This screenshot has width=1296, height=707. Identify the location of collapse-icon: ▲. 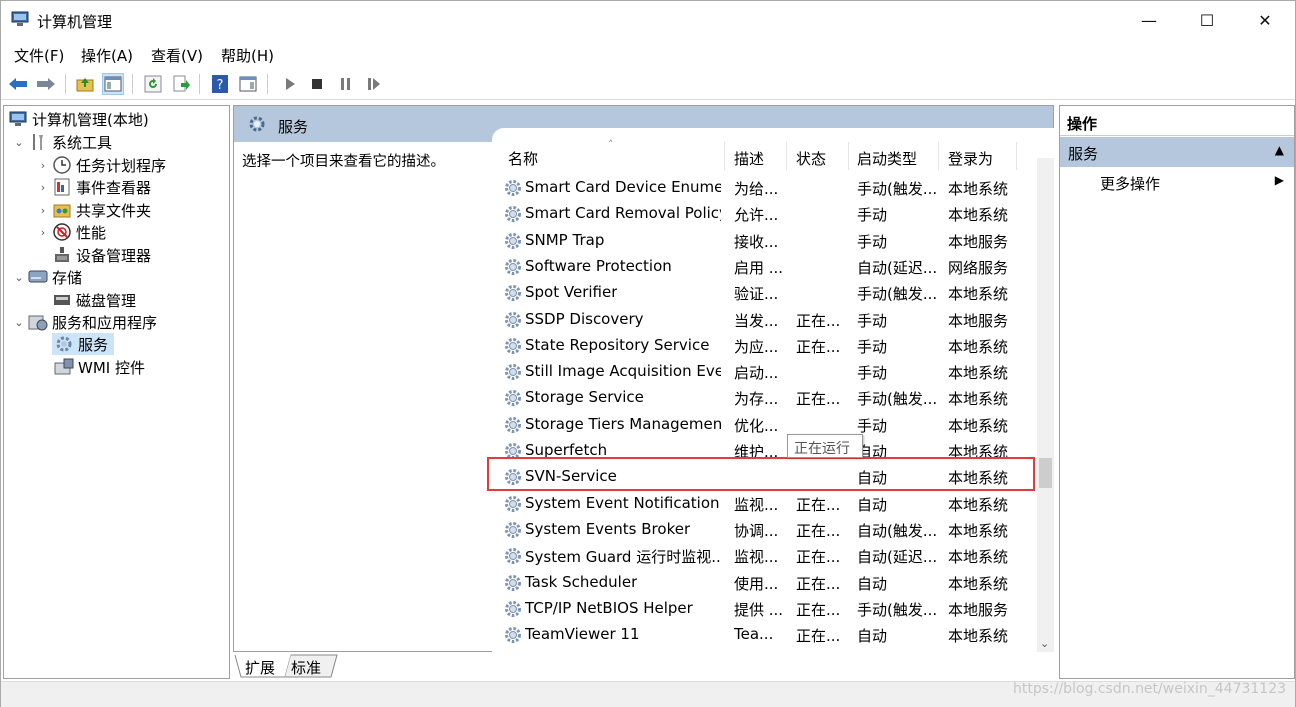
(1279, 150).